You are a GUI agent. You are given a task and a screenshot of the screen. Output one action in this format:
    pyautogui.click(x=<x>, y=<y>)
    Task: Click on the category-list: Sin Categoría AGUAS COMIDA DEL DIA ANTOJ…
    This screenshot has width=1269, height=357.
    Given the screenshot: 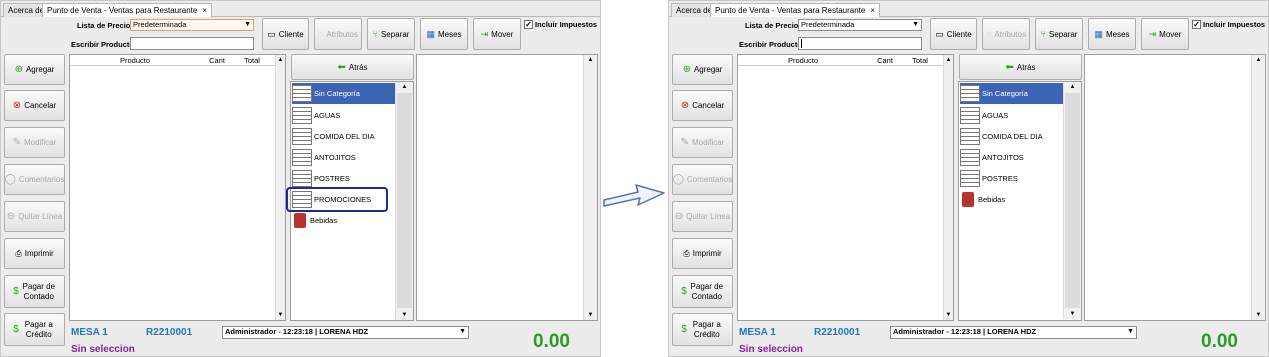 What is the action you would take?
    pyautogui.click(x=1020, y=201)
    